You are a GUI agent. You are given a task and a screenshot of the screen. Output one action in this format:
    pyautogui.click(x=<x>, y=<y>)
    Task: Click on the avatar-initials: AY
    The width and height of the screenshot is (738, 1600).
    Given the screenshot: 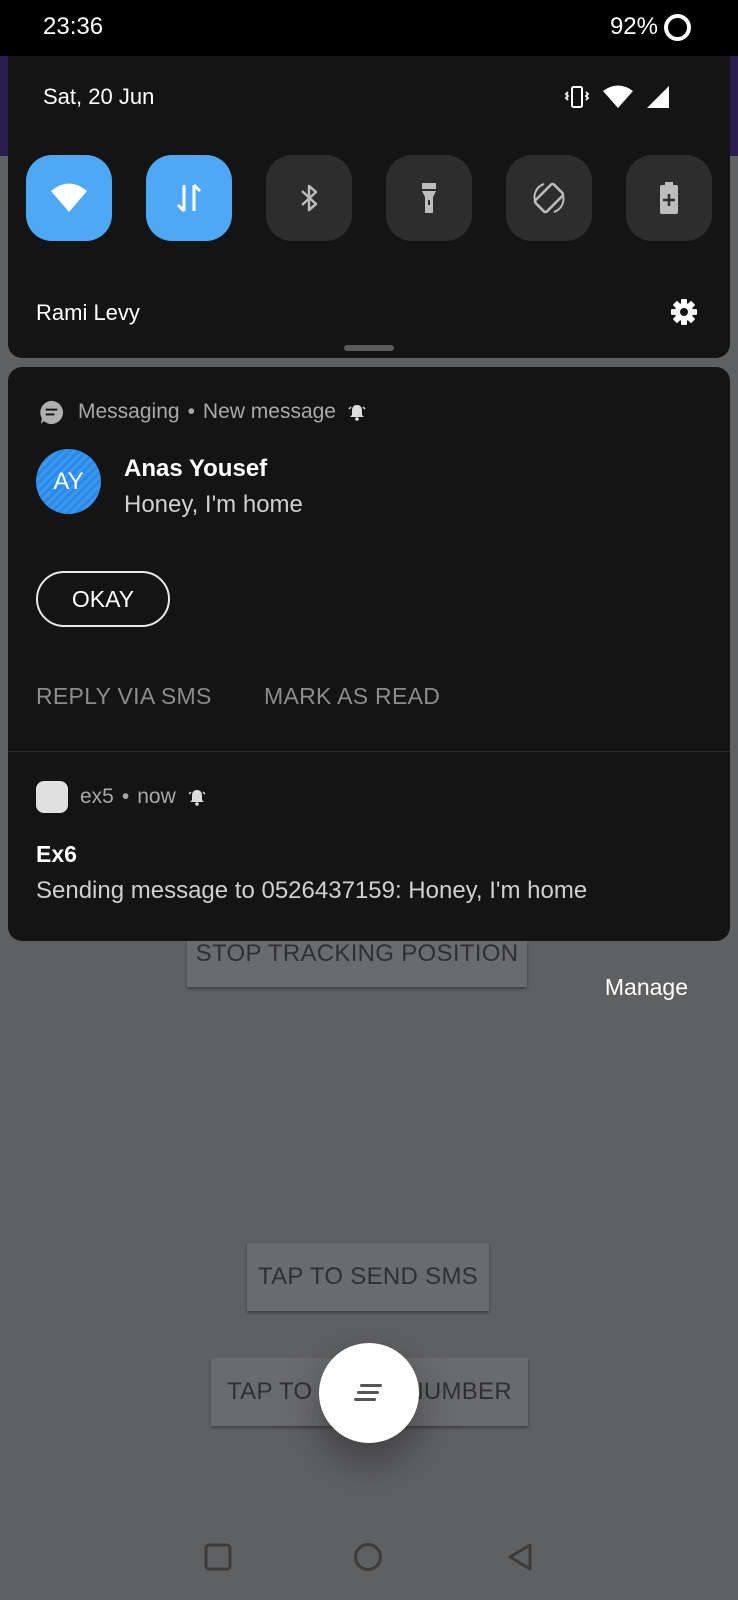 What is the action you would take?
    pyautogui.click(x=68, y=481)
    